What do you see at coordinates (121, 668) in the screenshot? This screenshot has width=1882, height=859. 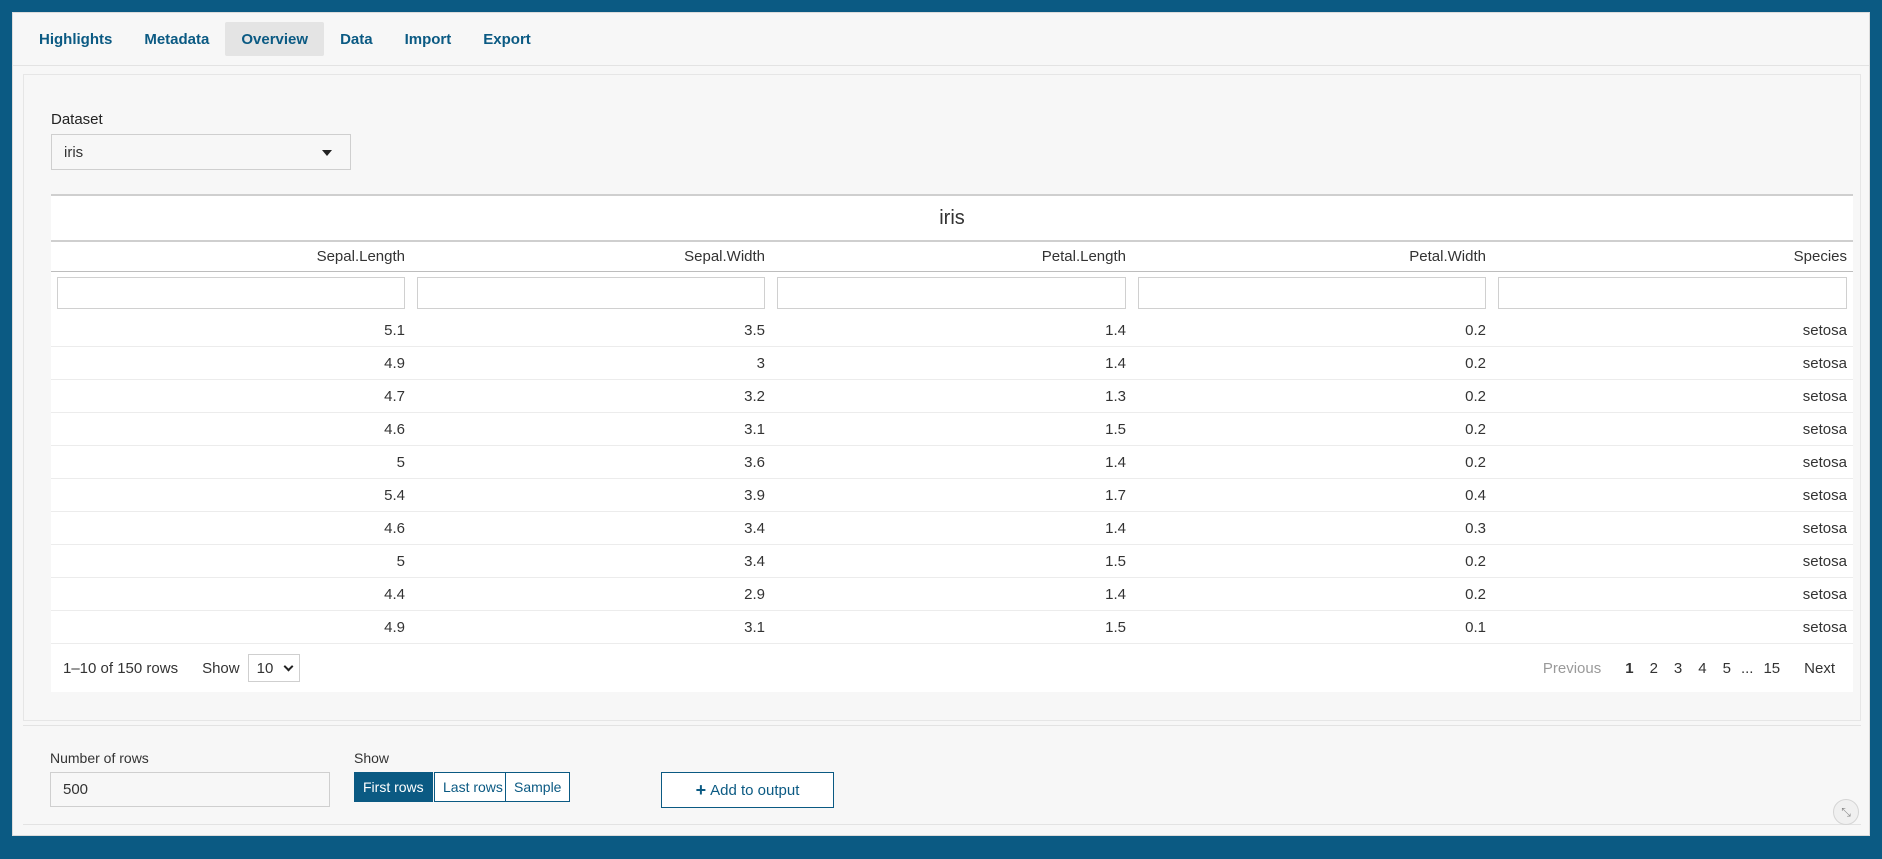 I see `rows-info: 1–10 of 150 rows` at bounding box center [121, 668].